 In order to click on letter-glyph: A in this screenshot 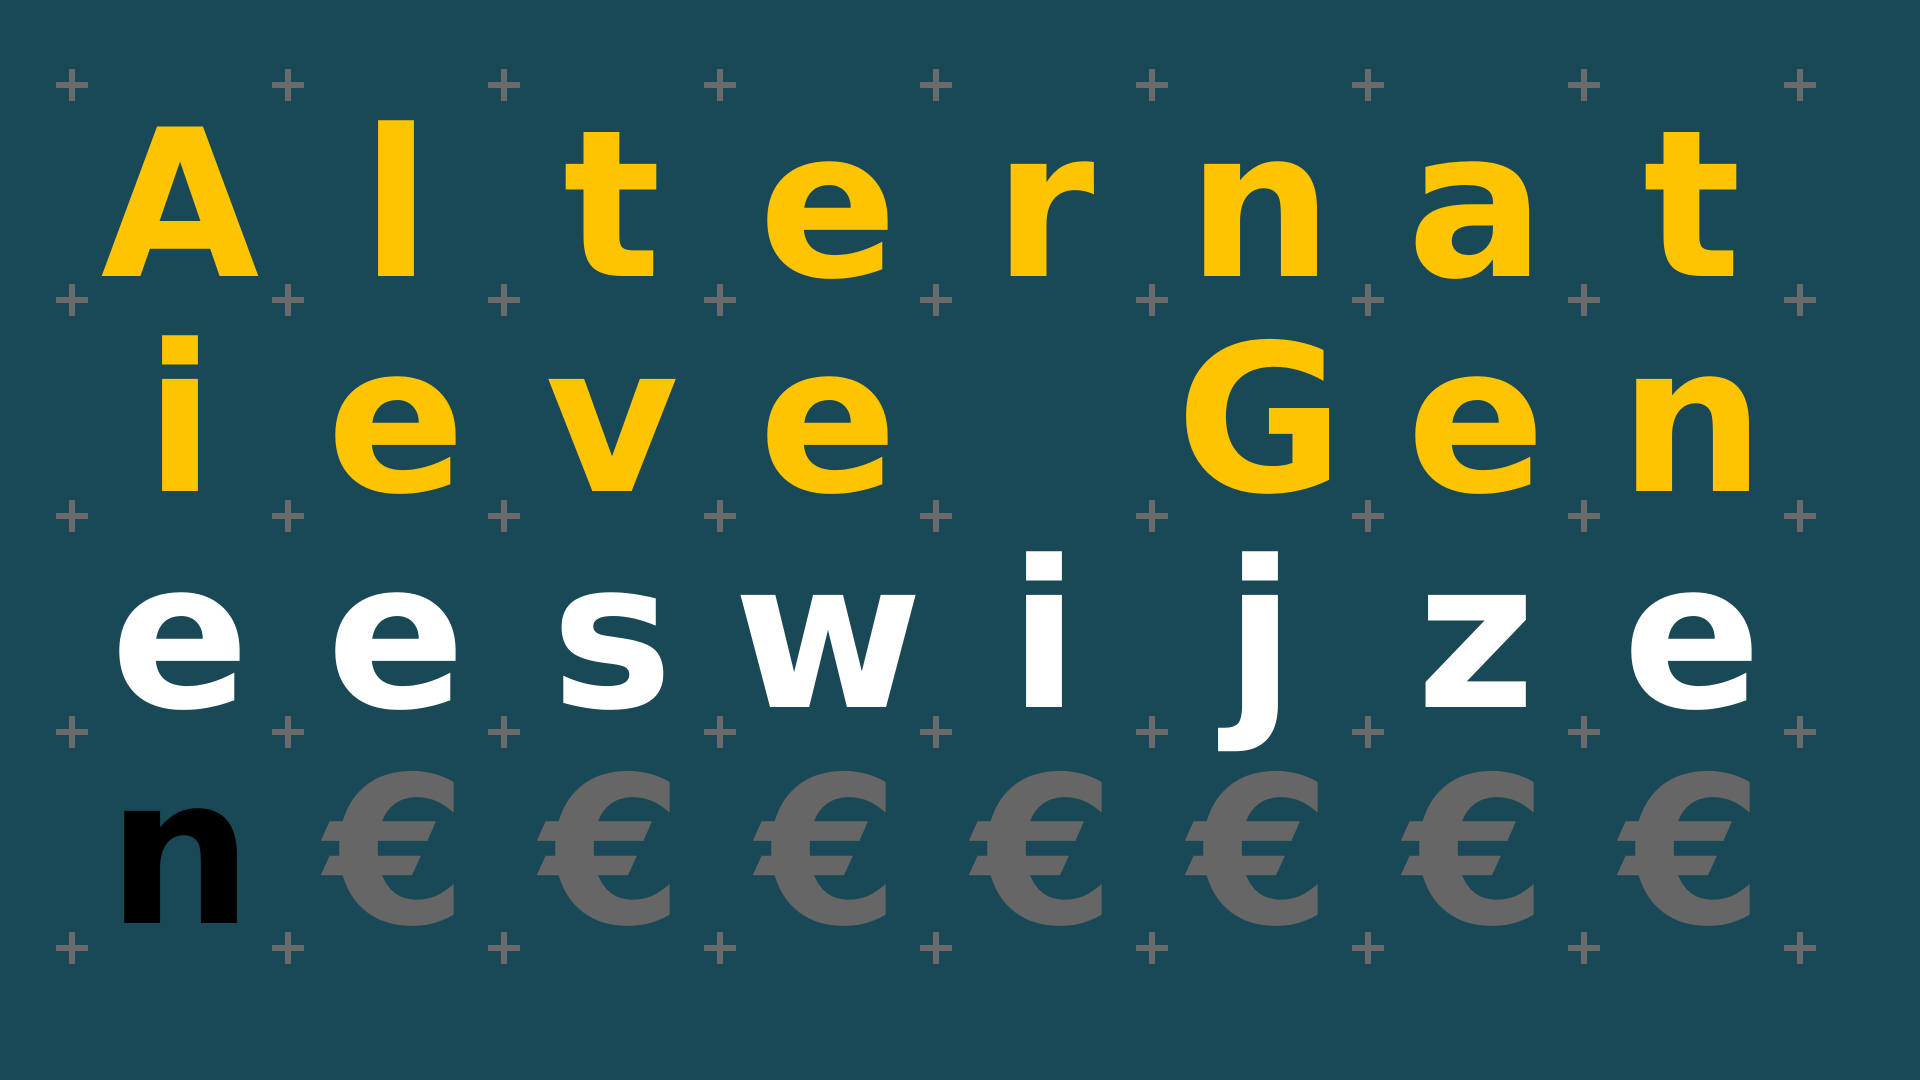, I will do `click(180, 206)`.